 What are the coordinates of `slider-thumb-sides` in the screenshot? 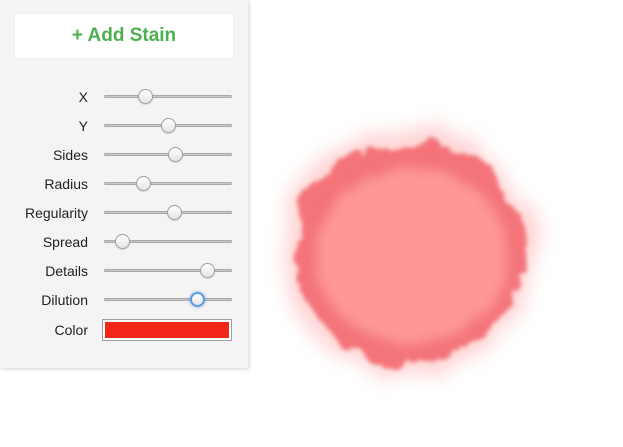 It's located at (175, 154).